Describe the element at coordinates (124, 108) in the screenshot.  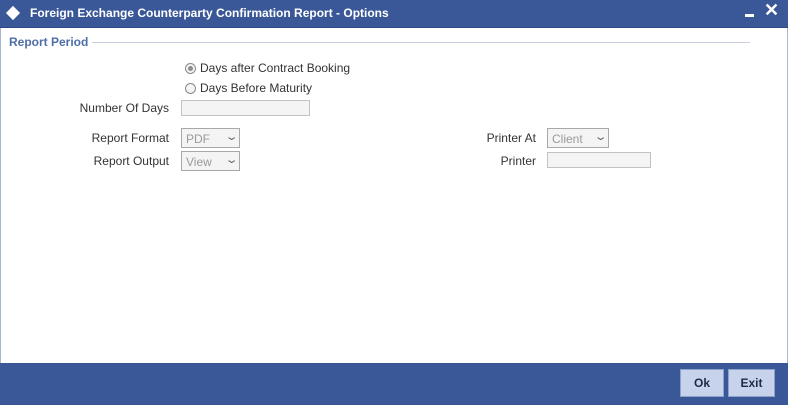
I see `number-of-days-label: Number Of Days` at that location.